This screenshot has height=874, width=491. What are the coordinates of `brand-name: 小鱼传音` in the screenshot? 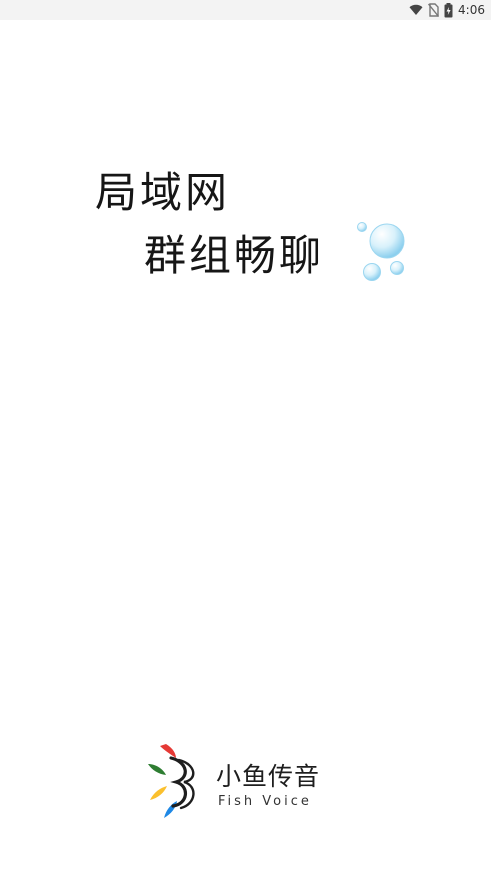 It's located at (268, 776).